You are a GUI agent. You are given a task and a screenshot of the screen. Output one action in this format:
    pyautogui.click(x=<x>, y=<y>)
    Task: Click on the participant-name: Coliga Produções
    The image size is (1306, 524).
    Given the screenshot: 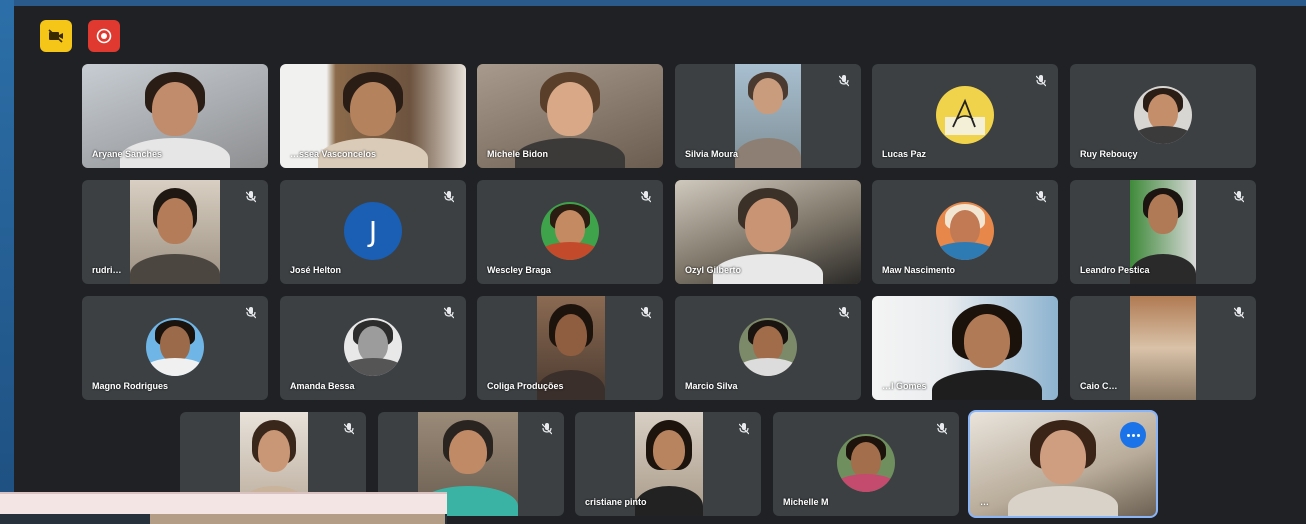 What is the action you would take?
    pyautogui.click(x=525, y=386)
    